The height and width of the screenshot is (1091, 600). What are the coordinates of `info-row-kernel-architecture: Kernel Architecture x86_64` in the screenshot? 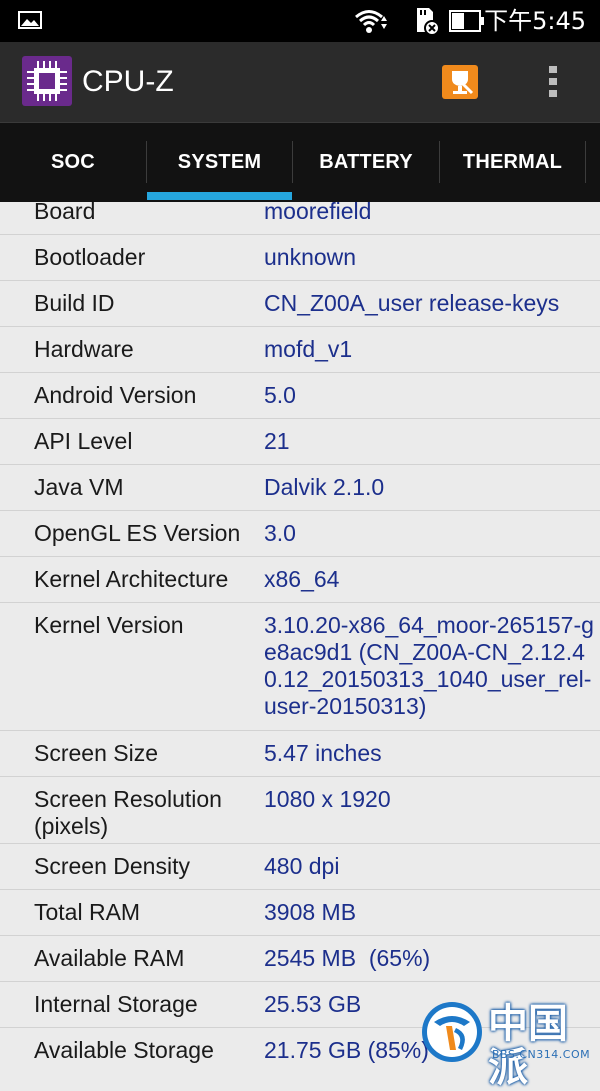 It's located at (300, 580).